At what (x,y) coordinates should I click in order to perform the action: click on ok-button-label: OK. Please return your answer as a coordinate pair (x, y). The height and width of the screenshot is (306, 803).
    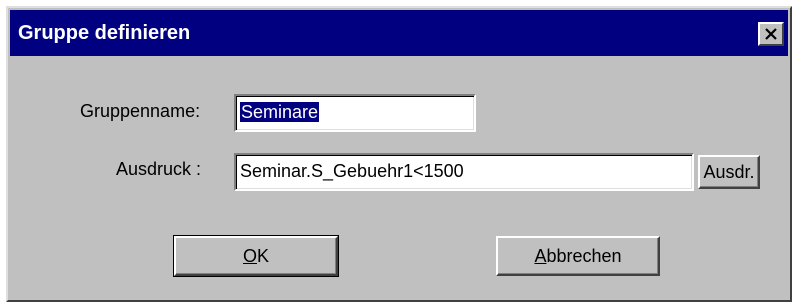
    Looking at the image, I should click on (256, 256).